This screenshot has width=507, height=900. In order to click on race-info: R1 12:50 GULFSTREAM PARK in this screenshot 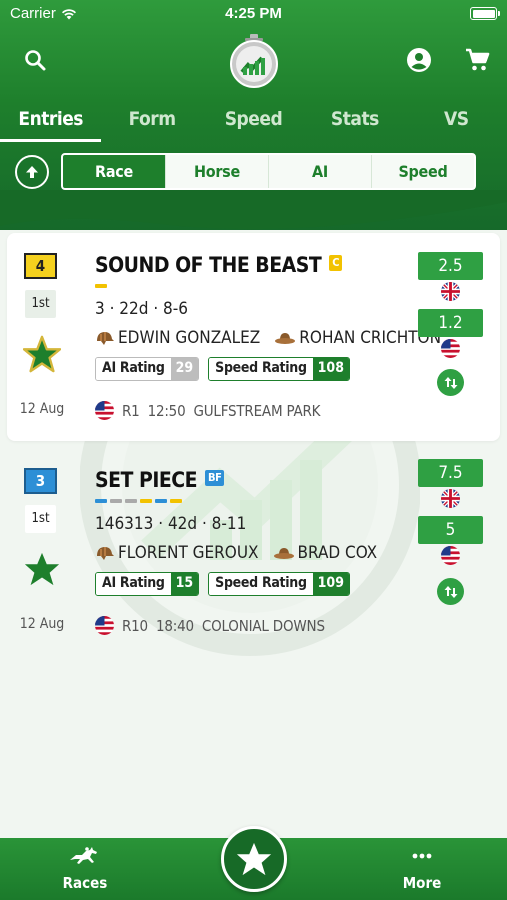, I will do `click(208, 410)`.